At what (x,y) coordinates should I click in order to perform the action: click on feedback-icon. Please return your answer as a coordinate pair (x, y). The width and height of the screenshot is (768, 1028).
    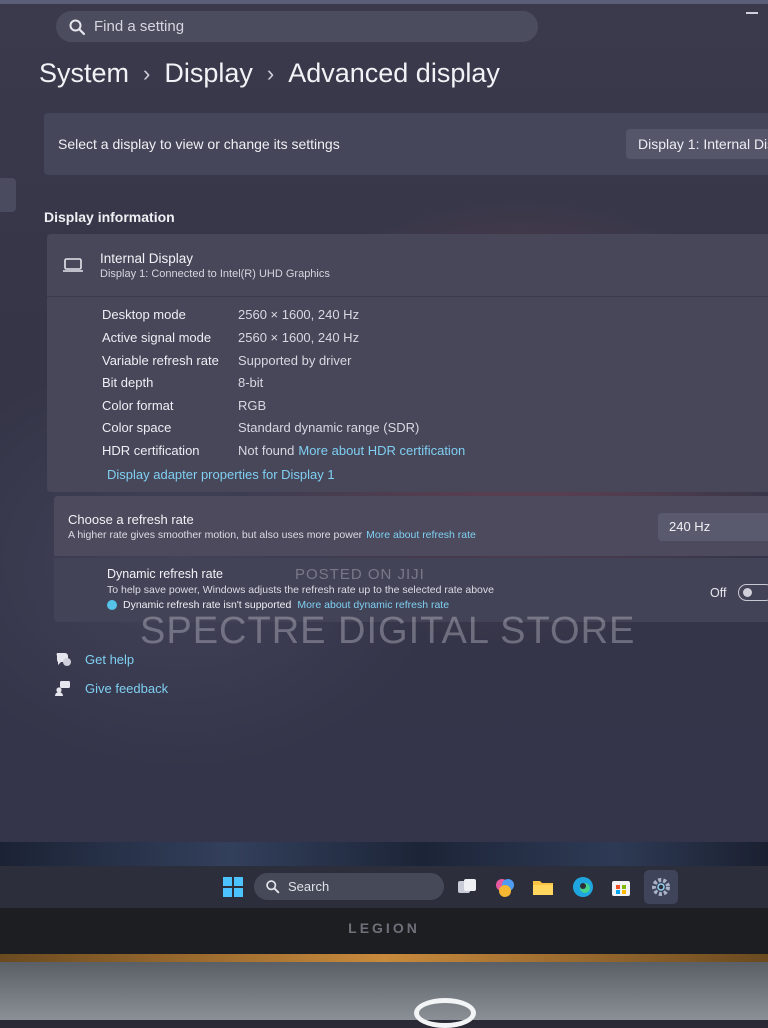
    Looking at the image, I should click on (62, 688).